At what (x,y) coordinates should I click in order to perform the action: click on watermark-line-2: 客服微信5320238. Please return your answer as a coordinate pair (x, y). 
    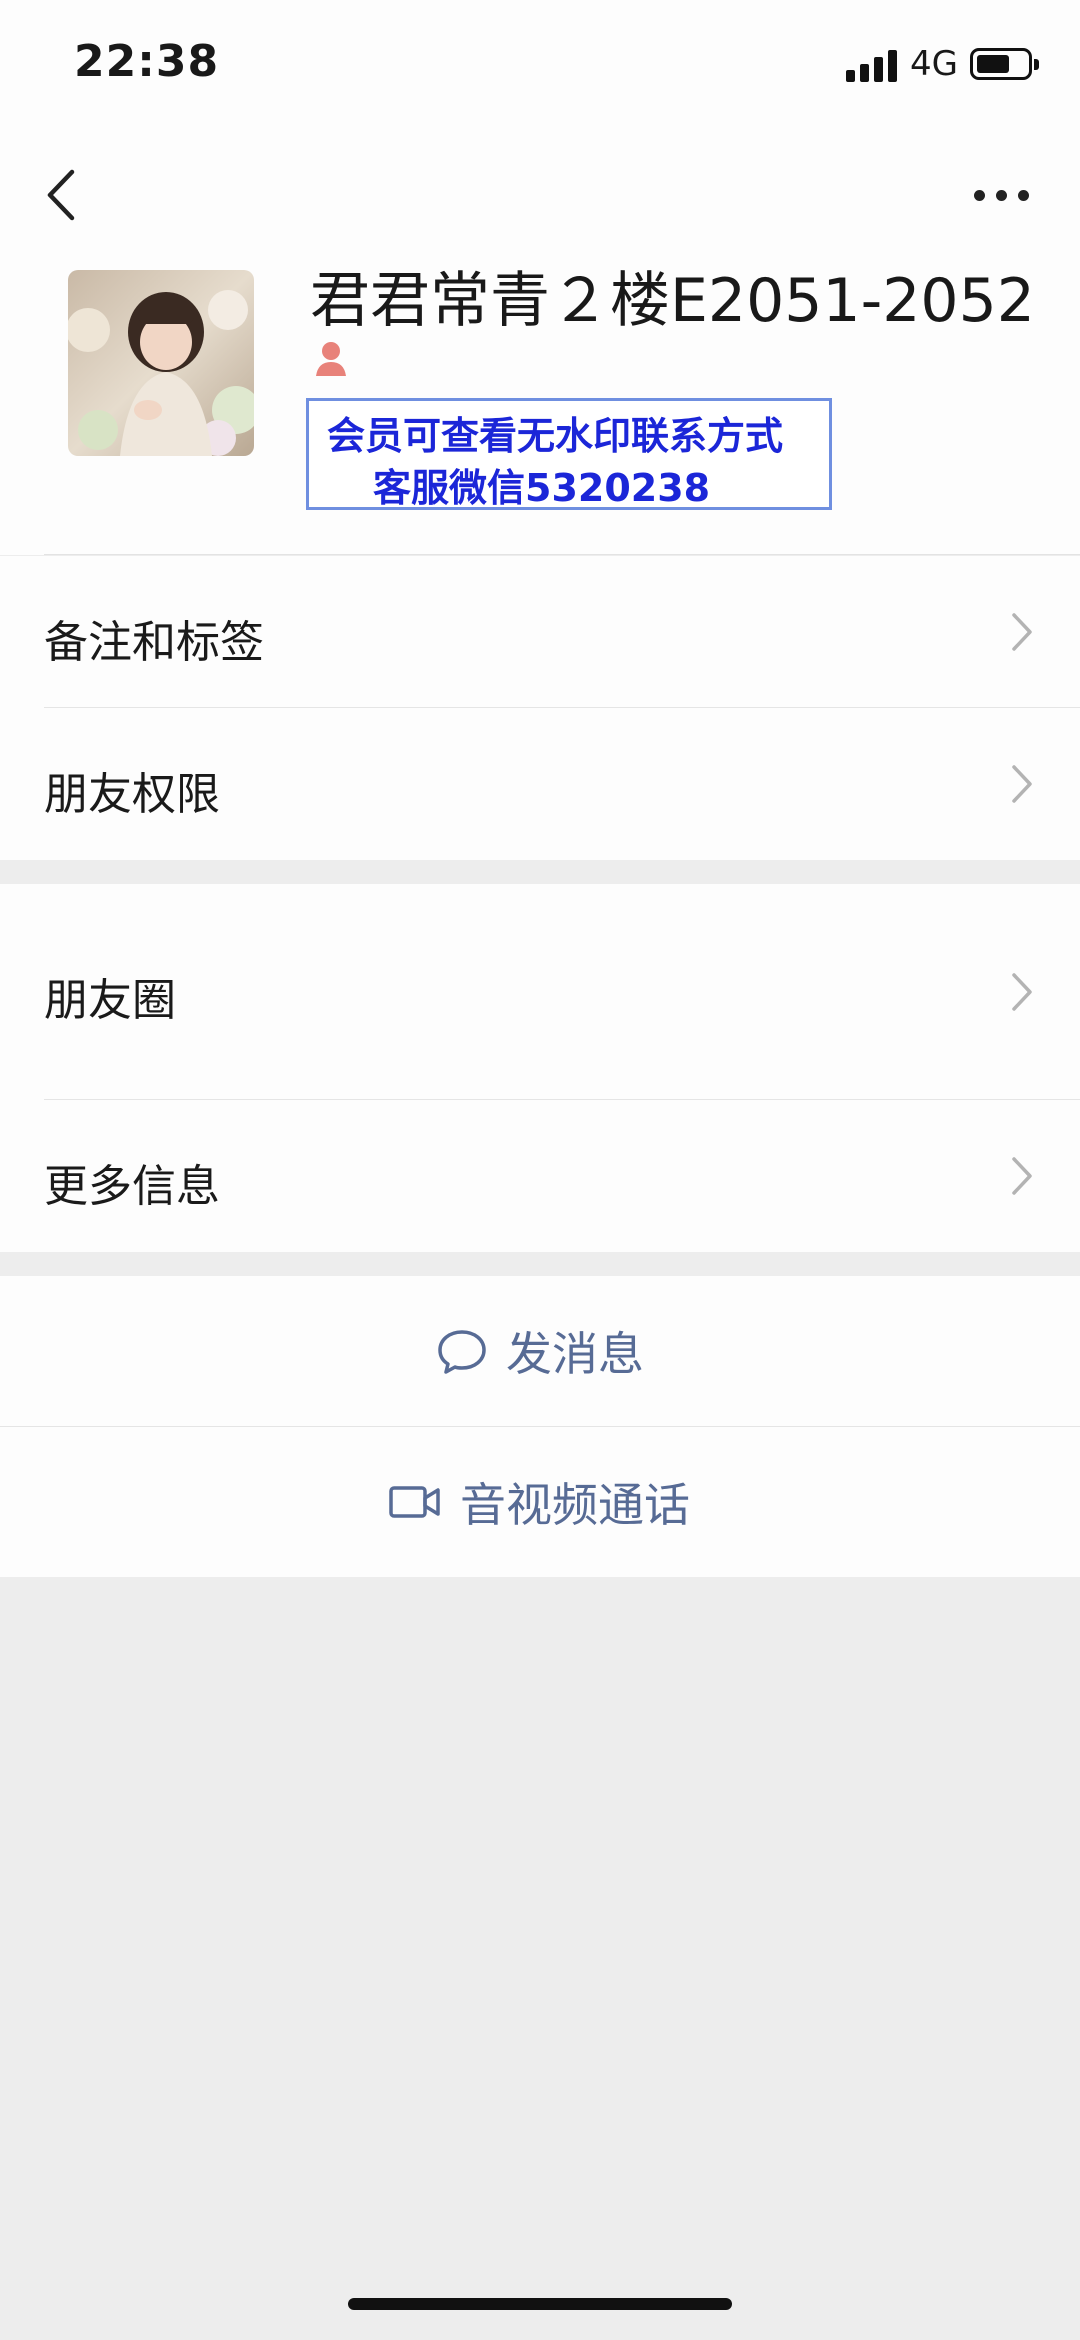
    Looking at the image, I should click on (542, 488).